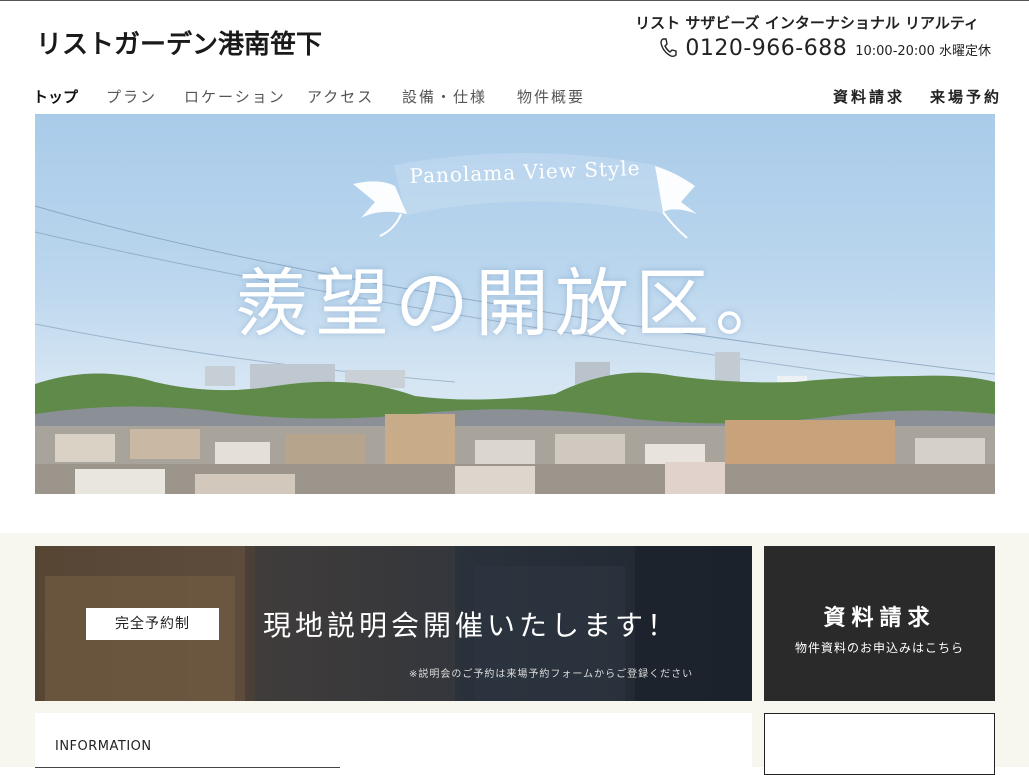 The width and height of the screenshot is (1029, 775). I want to click on information-divider, so click(187, 767).